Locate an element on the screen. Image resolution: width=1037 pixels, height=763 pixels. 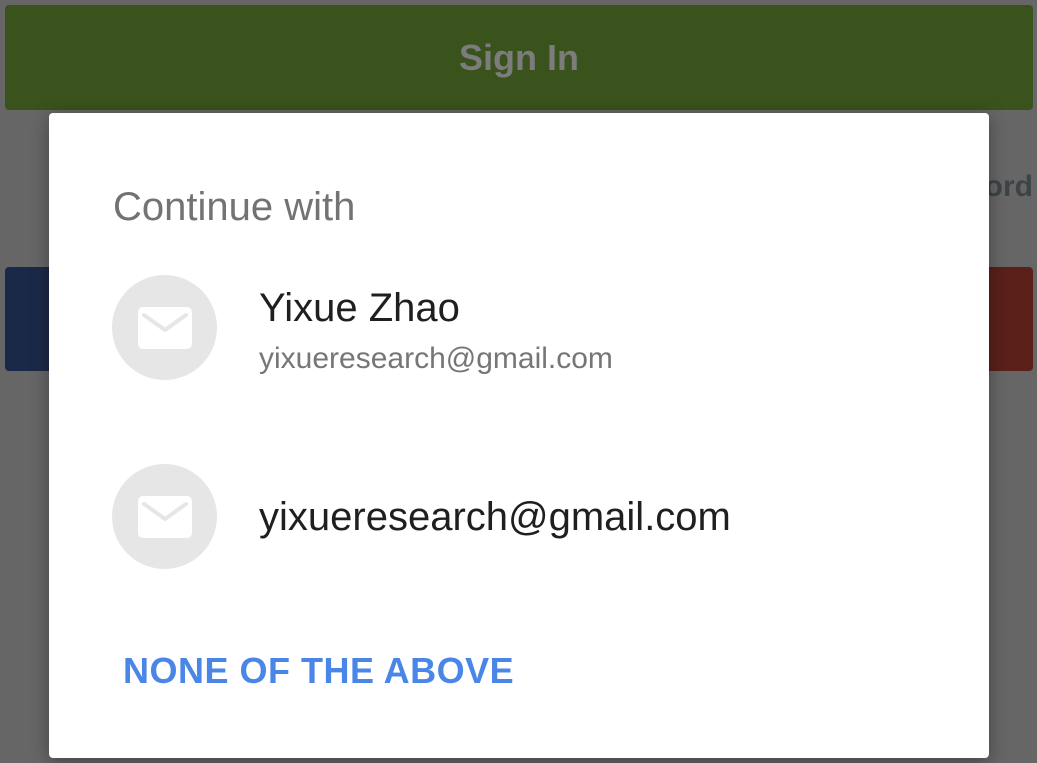
none-of-the-above-button: NONE OF THE ABOVE is located at coordinates (318, 671).